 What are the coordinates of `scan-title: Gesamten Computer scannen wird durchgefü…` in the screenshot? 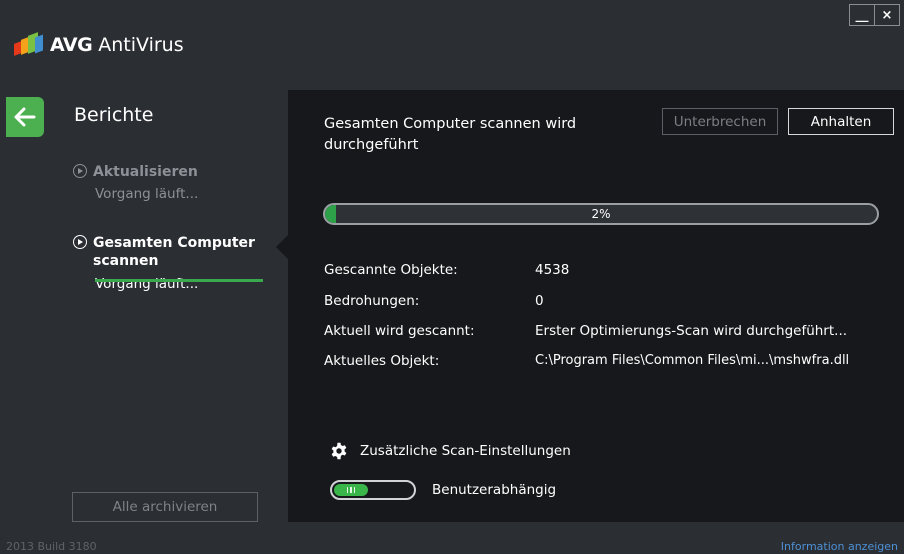 It's located at (450, 134).